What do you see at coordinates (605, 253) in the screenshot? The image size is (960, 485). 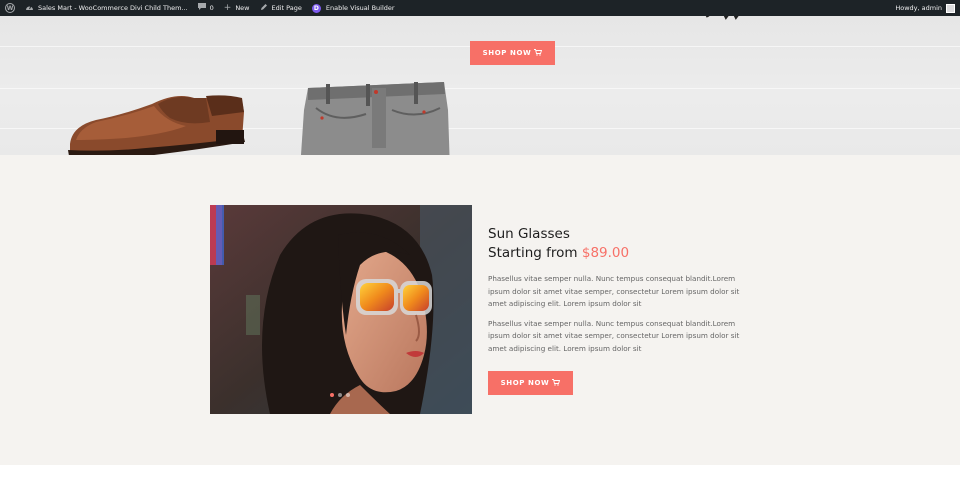 I see `promo-price: $89.00` at bounding box center [605, 253].